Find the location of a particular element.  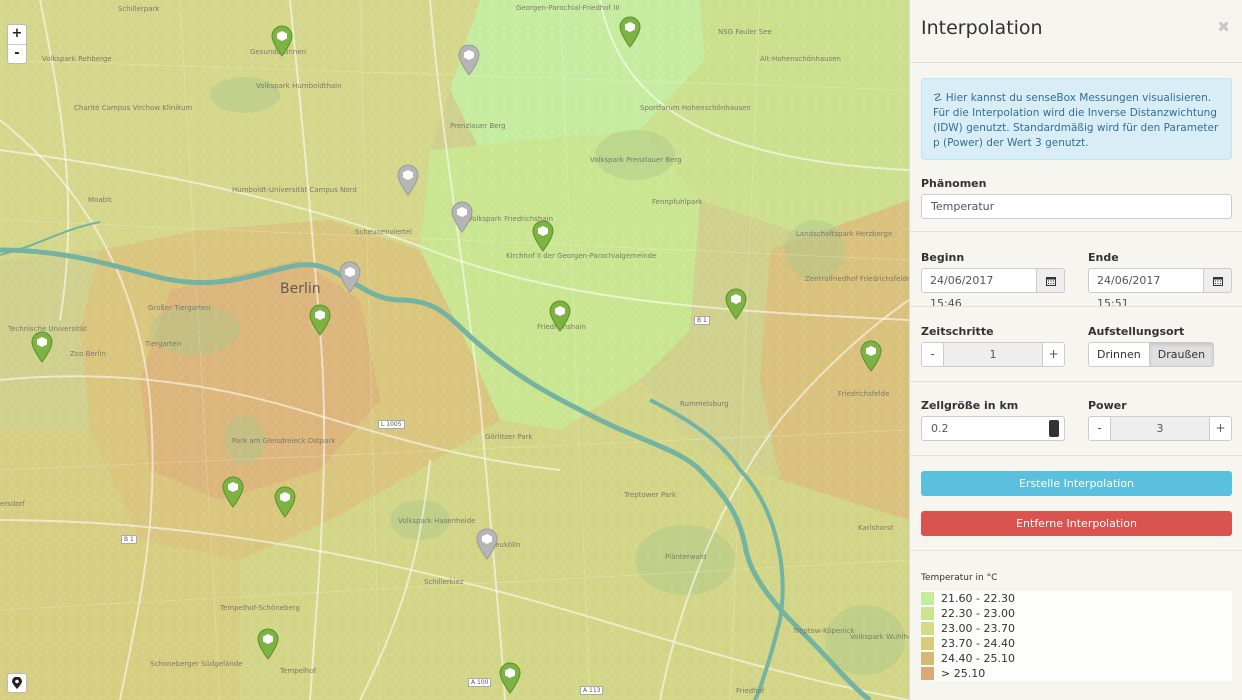

legend-label: 23.70 - 24.40 is located at coordinates (978, 643).